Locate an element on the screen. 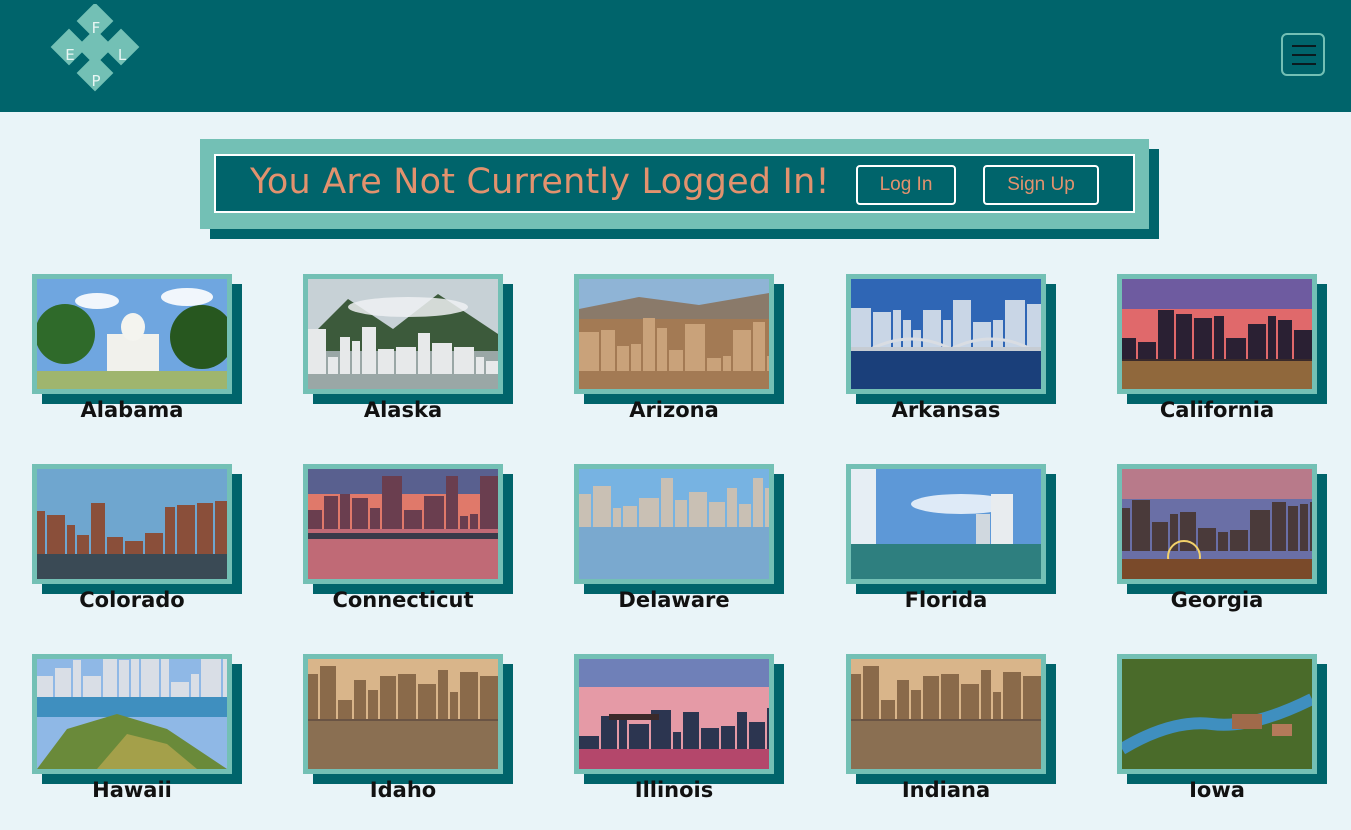 The image size is (1351, 830). state-card: Georgia is located at coordinates (1222, 544).